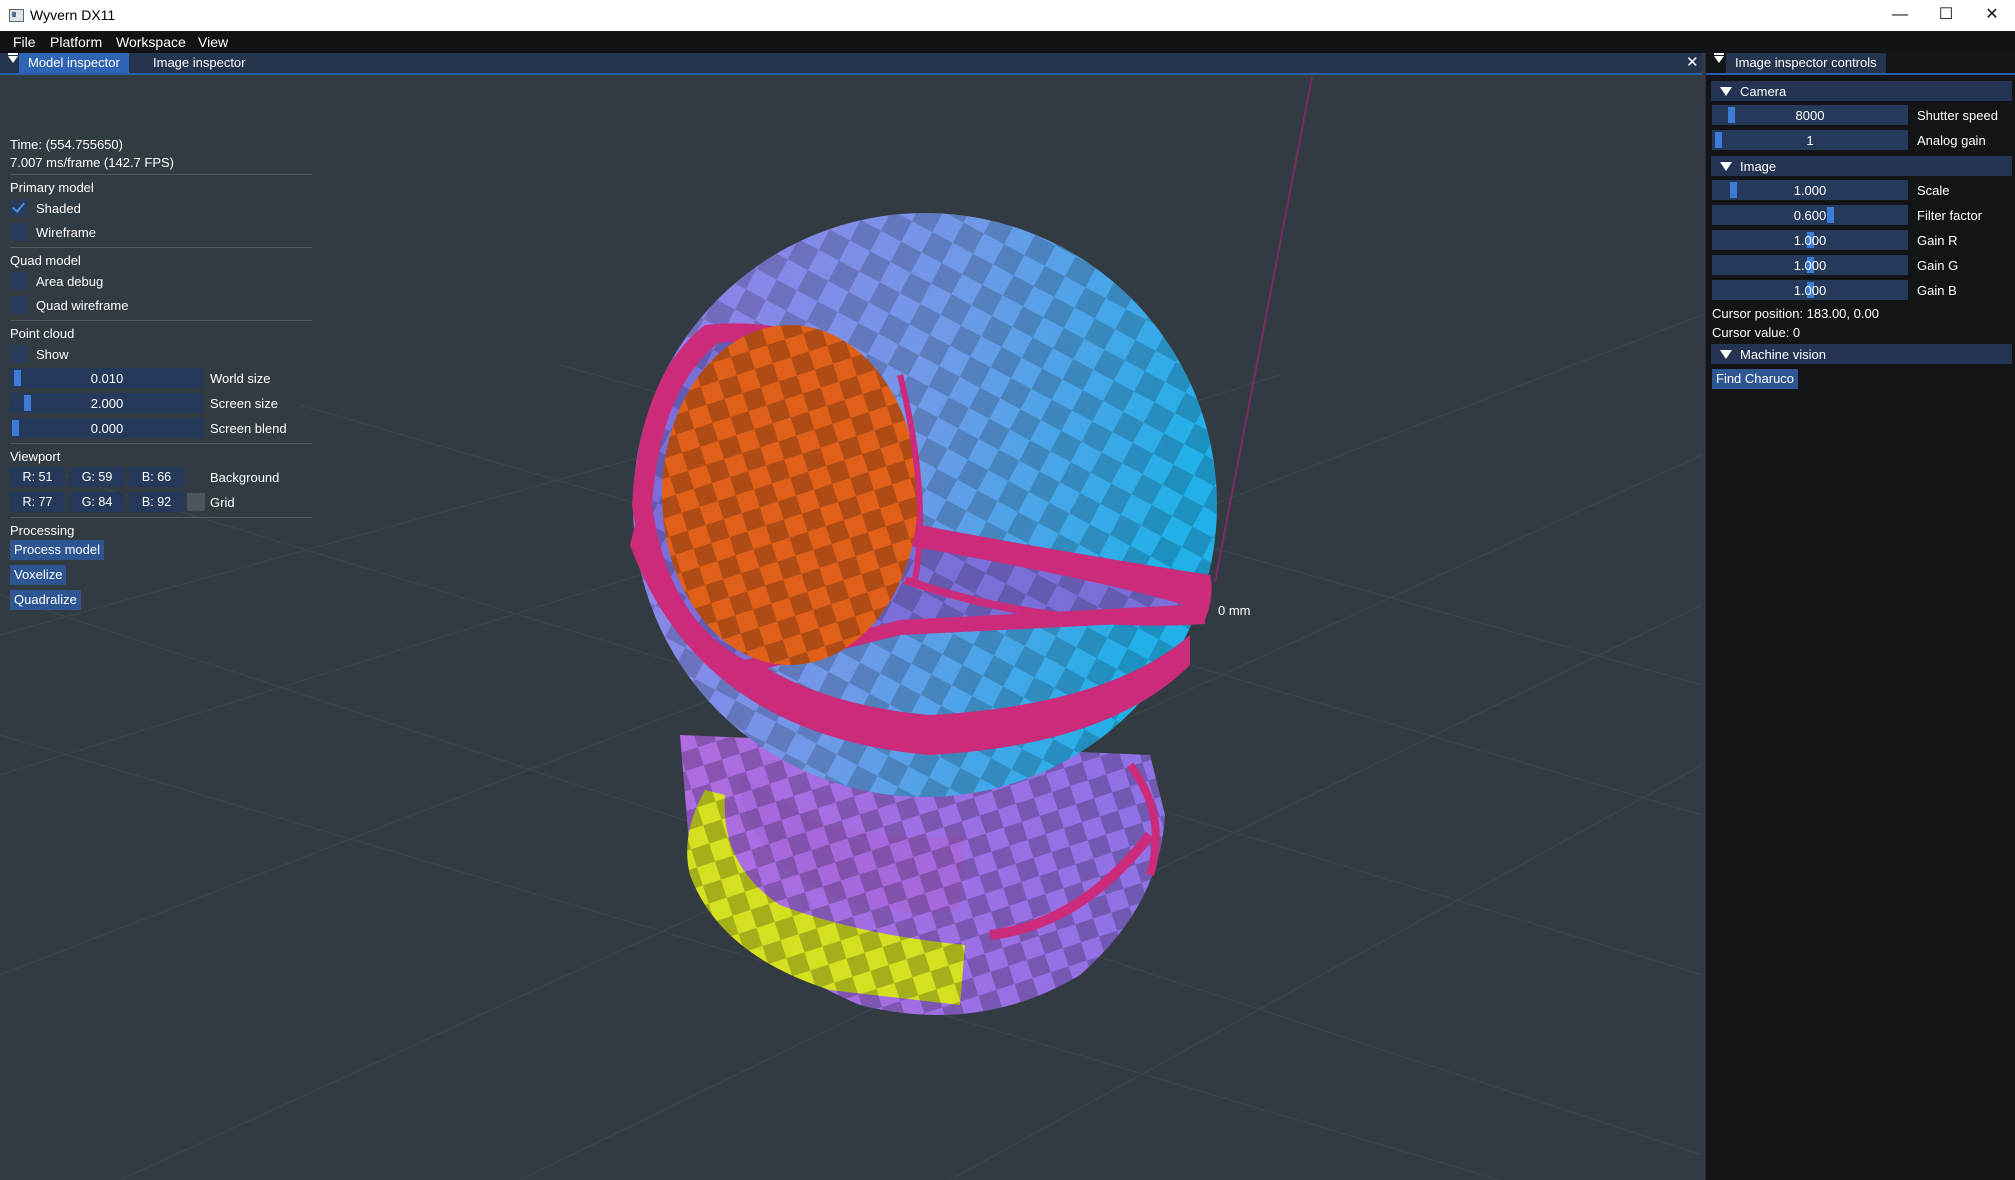 The height and width of the screenshot is (1180, 2015). I want to click on menu-view: View, so click(213, 42).